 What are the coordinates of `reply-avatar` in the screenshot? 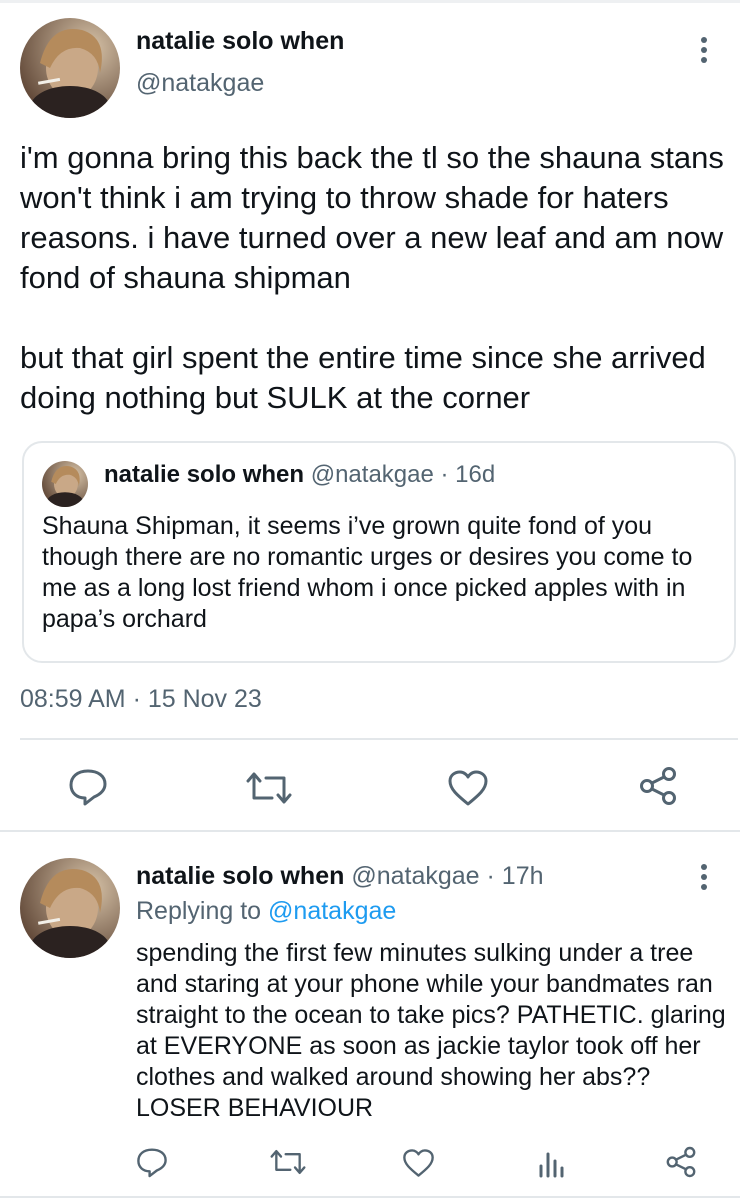 It's located at (70, 908).